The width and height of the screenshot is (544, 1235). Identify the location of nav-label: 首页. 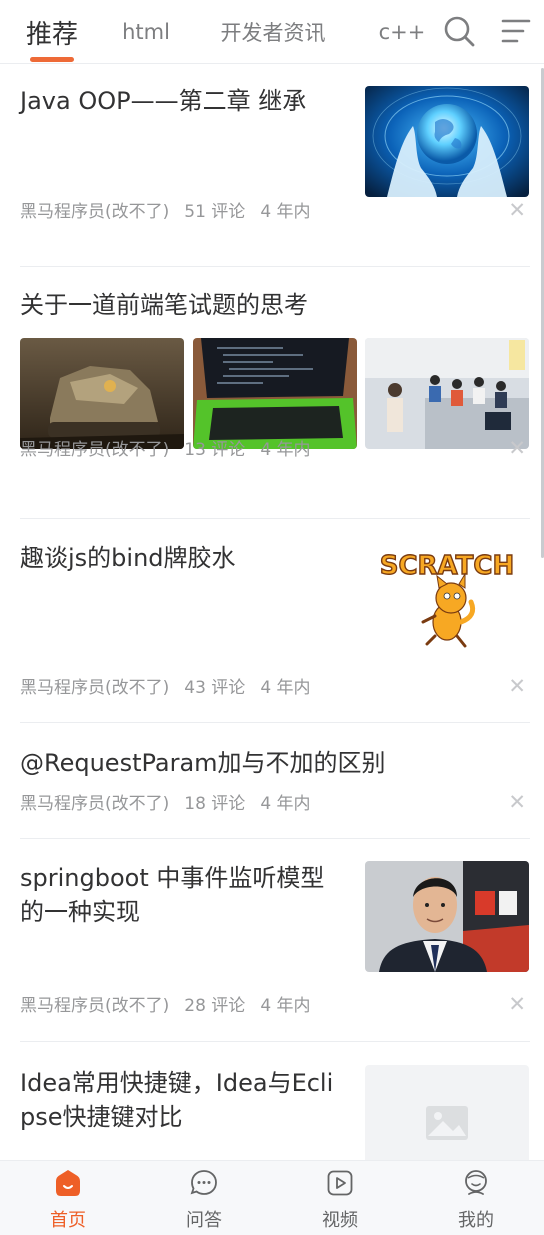
(68, 1220).